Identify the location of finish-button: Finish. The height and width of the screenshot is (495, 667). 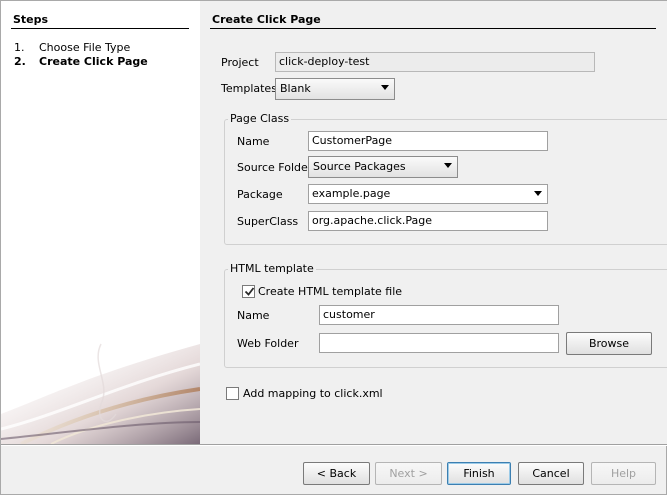
(479, 473).